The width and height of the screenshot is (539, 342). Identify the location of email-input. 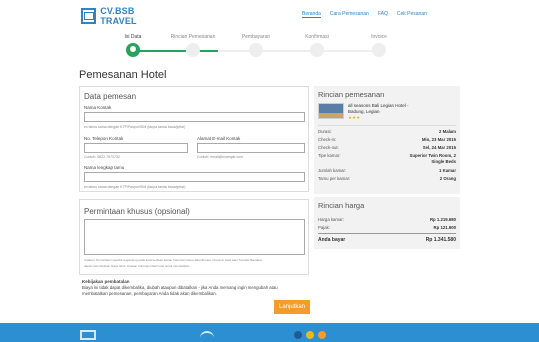
(251, 148).